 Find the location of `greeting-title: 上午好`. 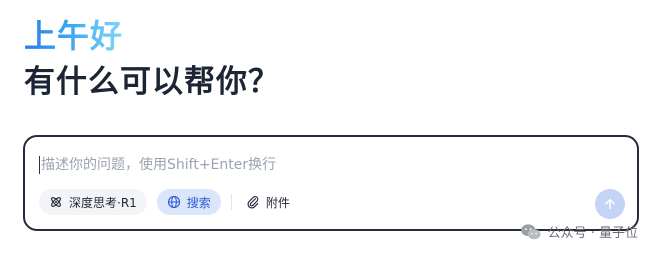

greeting-title: 上午好 is located at coordinates (74, 36).